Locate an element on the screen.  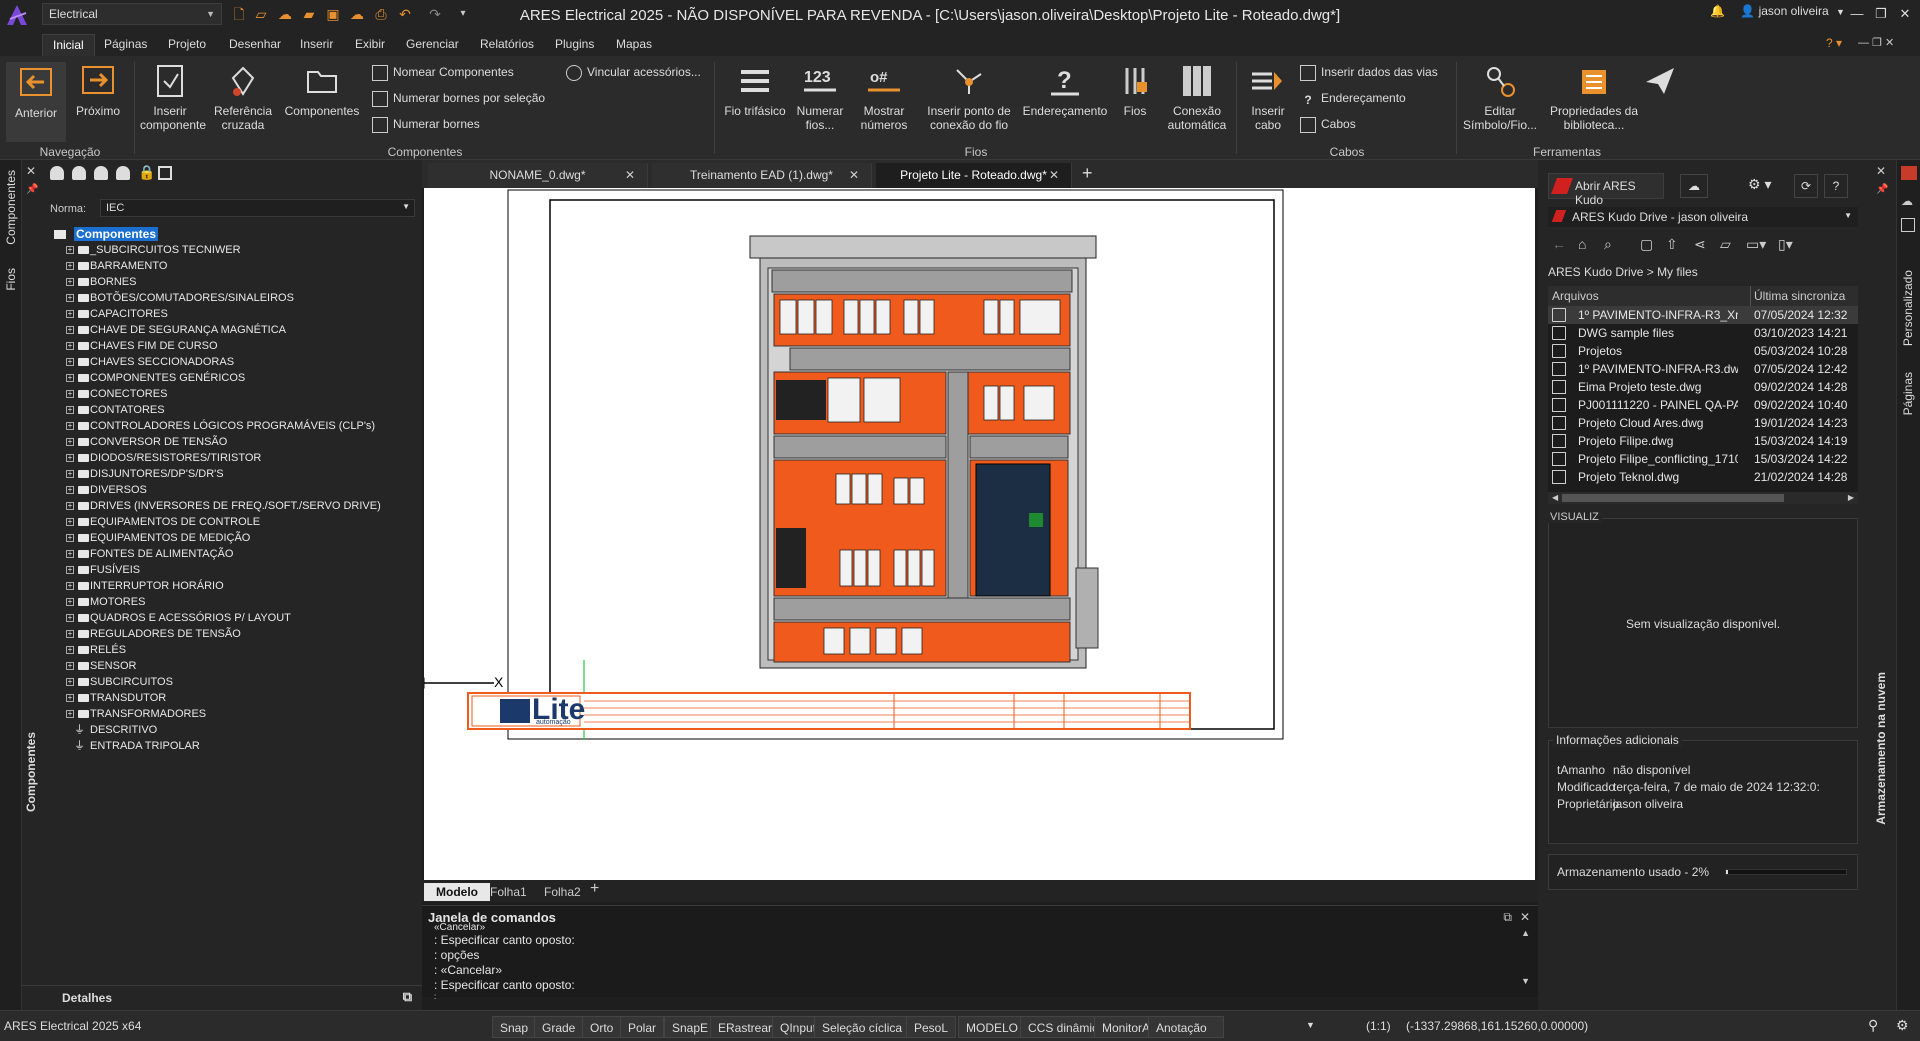
menu-mapas: Mapas is located at coordinates (634, 45).